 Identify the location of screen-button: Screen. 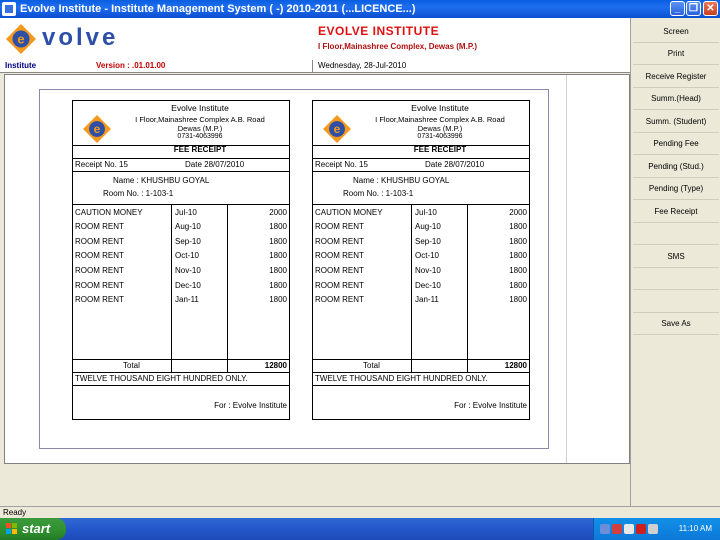
(676, 32).